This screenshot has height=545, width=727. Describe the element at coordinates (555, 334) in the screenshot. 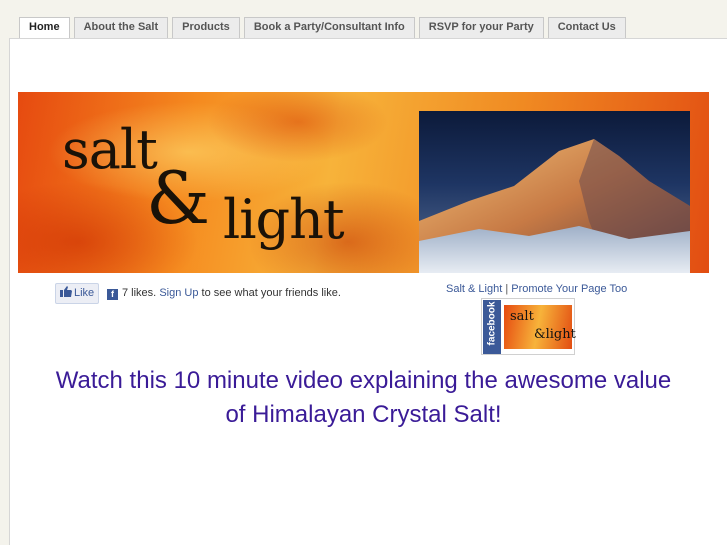

I see `badge-logo-light: &light` at that location.